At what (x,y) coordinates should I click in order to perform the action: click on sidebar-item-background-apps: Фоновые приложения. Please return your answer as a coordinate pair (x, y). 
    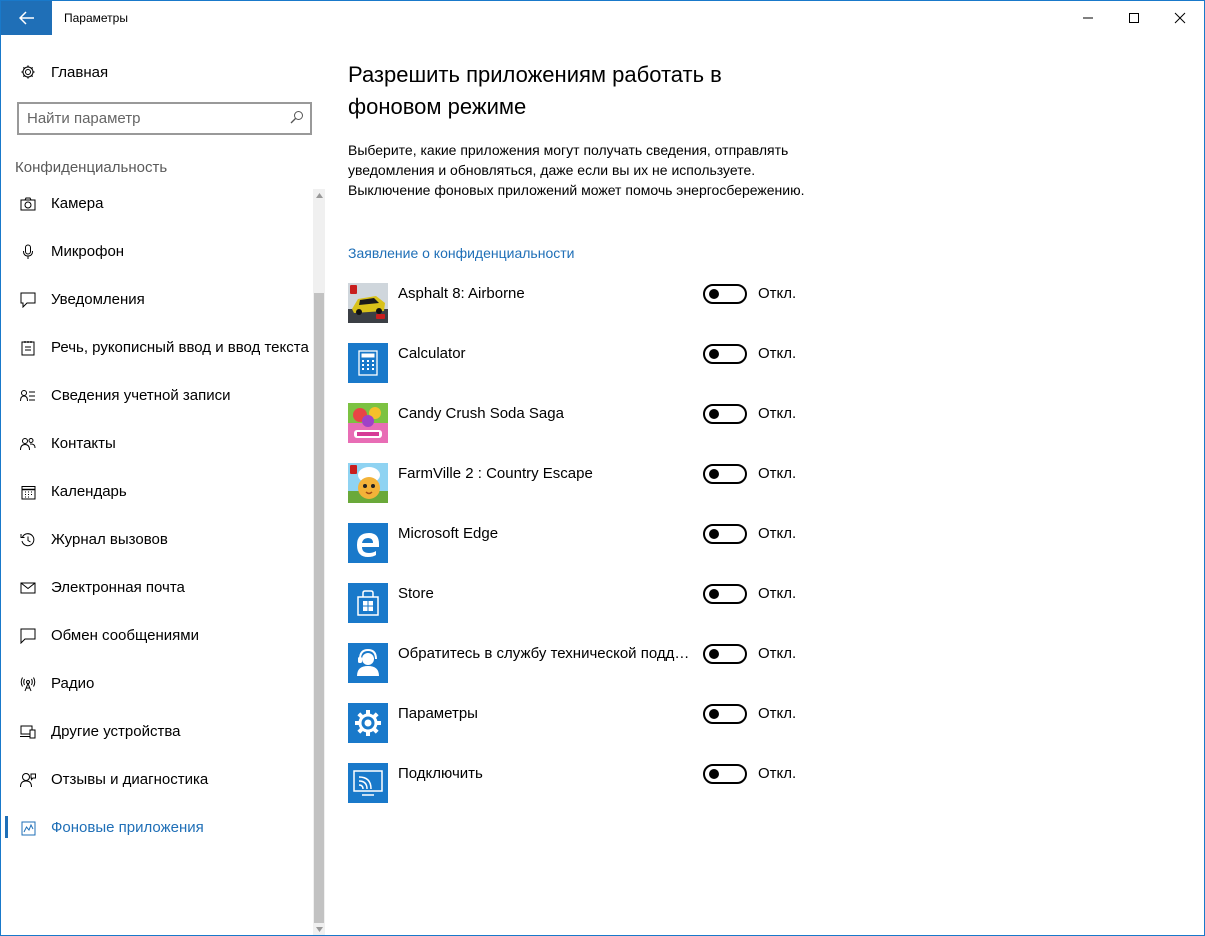
    Looking at the image, I should click on (156, 828).